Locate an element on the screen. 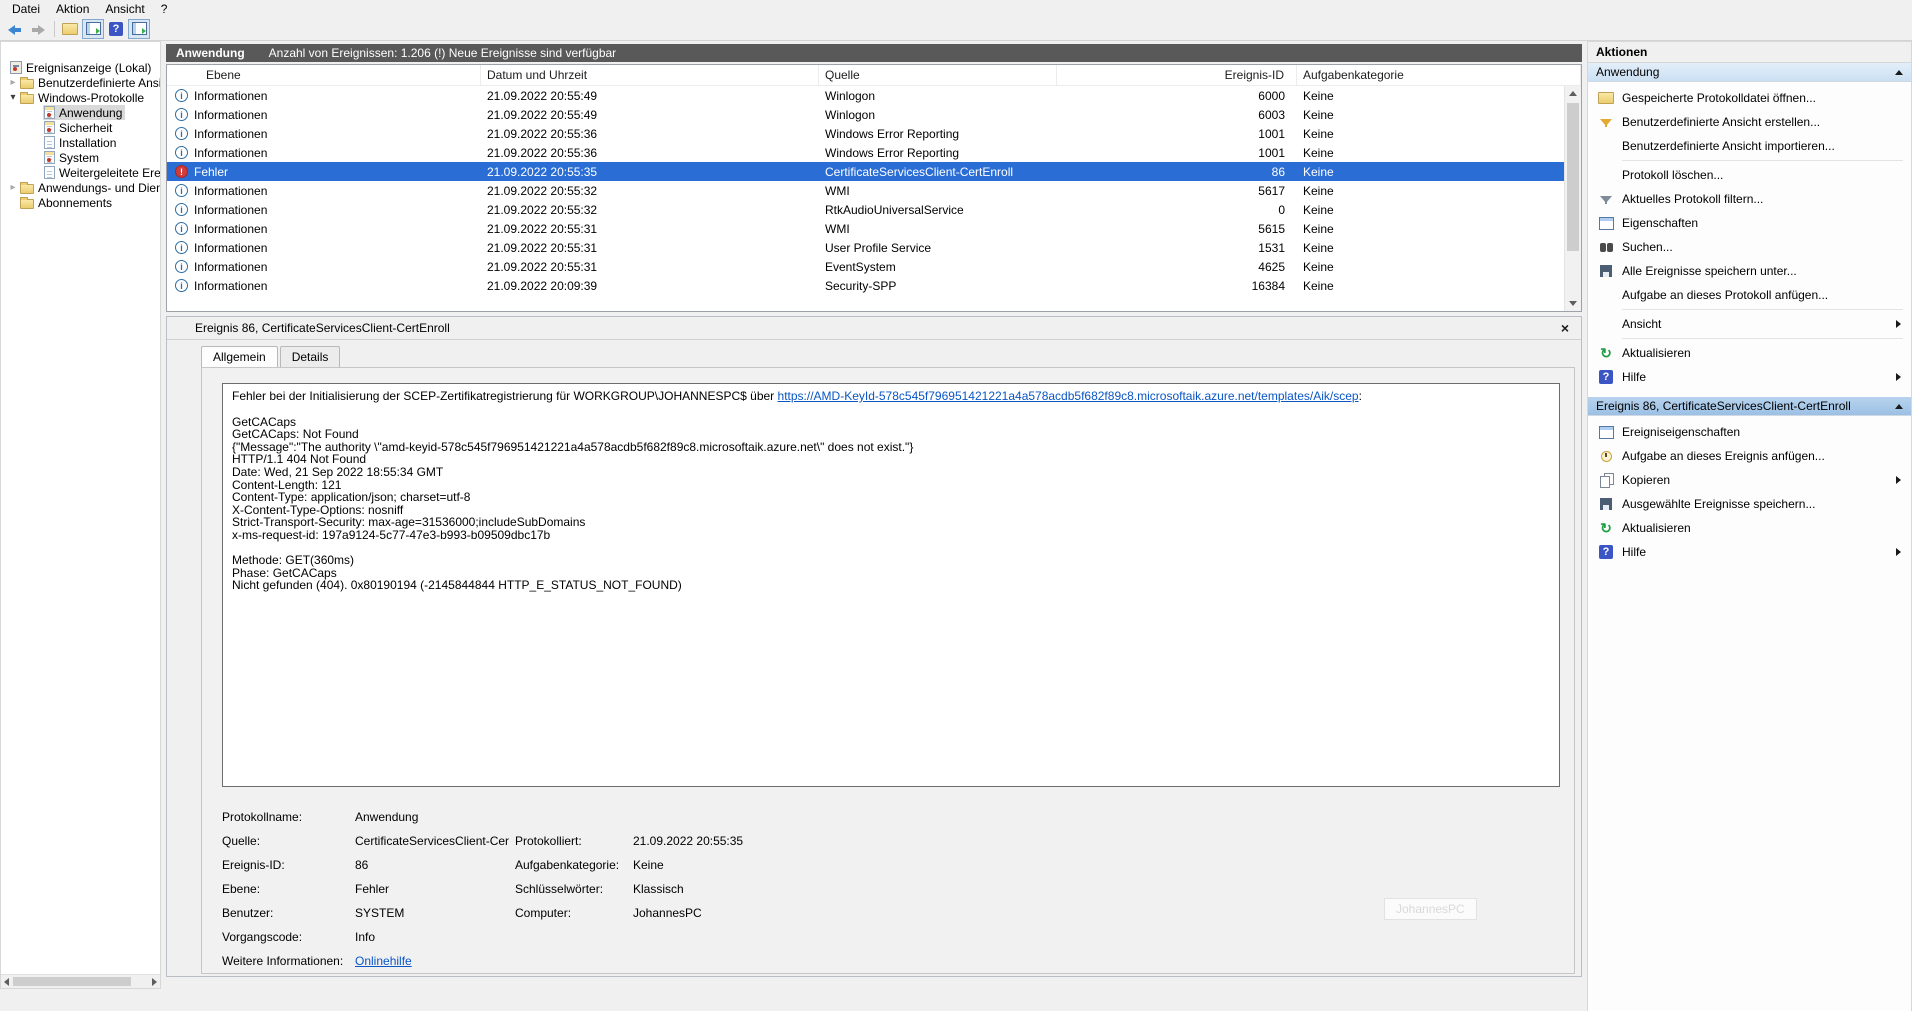 The image size is (1912, 1011). sidebar-item-ereignisanzeige: Ereignisanzeige (Lokal) is located at coordinates (80, 67).